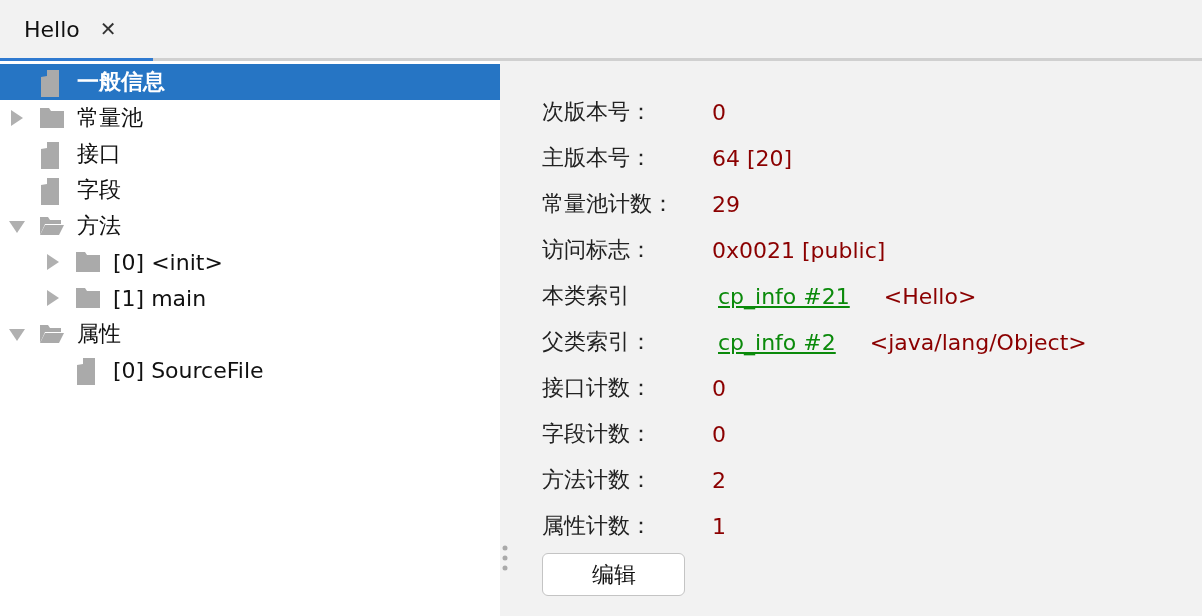  What do you see at coordinates (726, 204) in the screenshot?
I see `field-value: 29` at bounding box center [726, 204].